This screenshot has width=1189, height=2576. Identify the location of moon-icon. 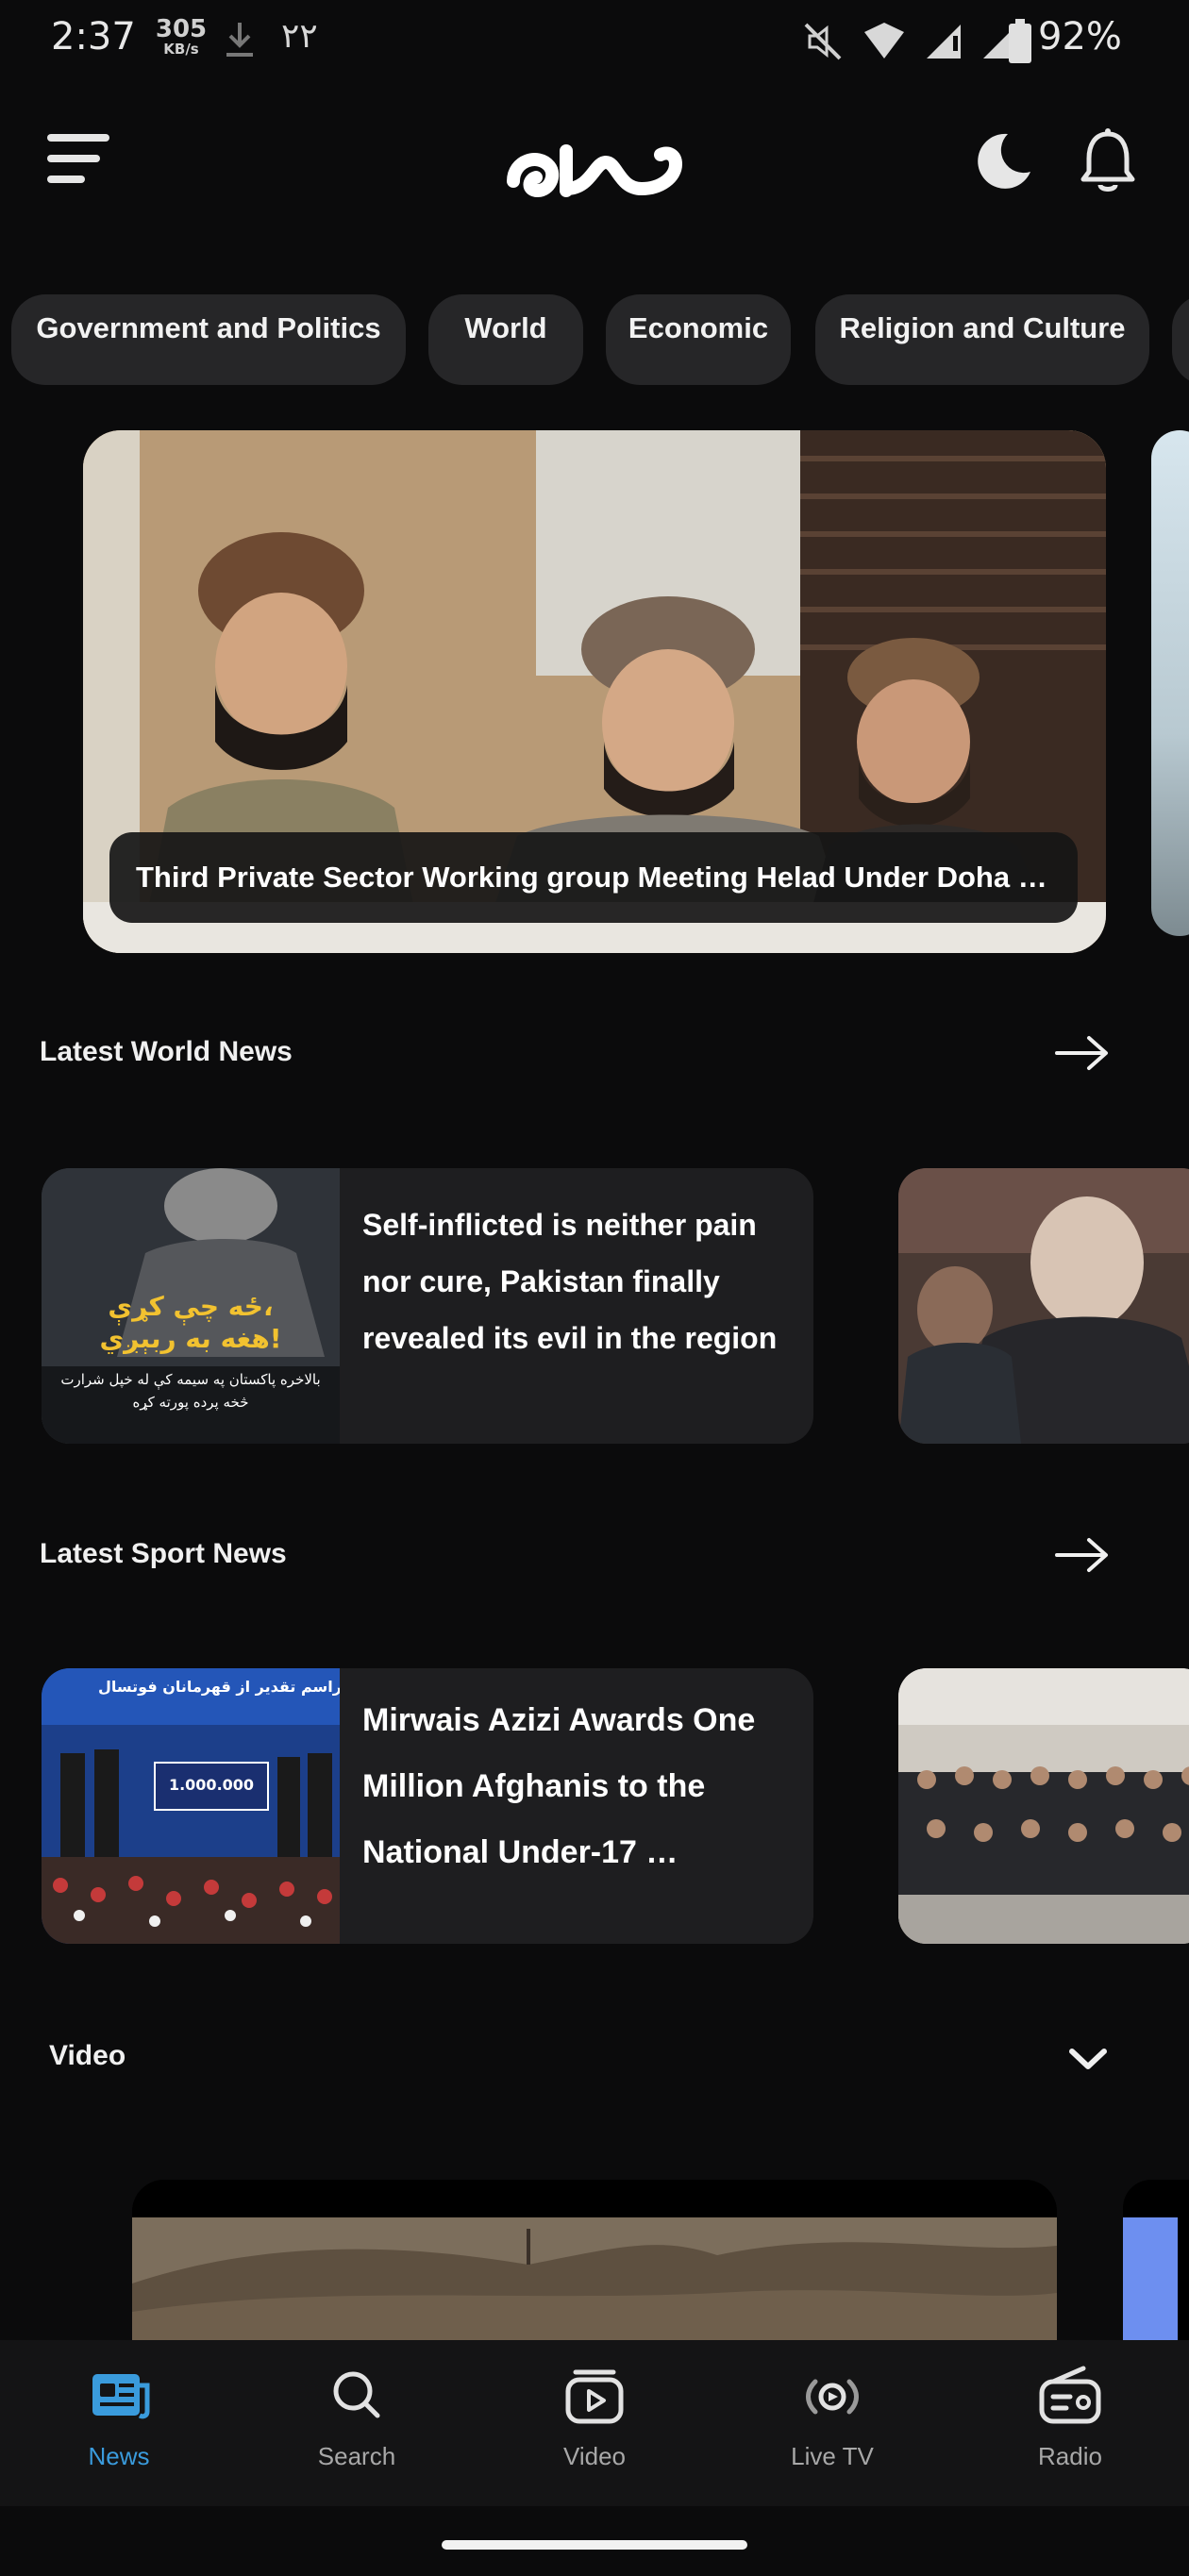
(1004, 161).